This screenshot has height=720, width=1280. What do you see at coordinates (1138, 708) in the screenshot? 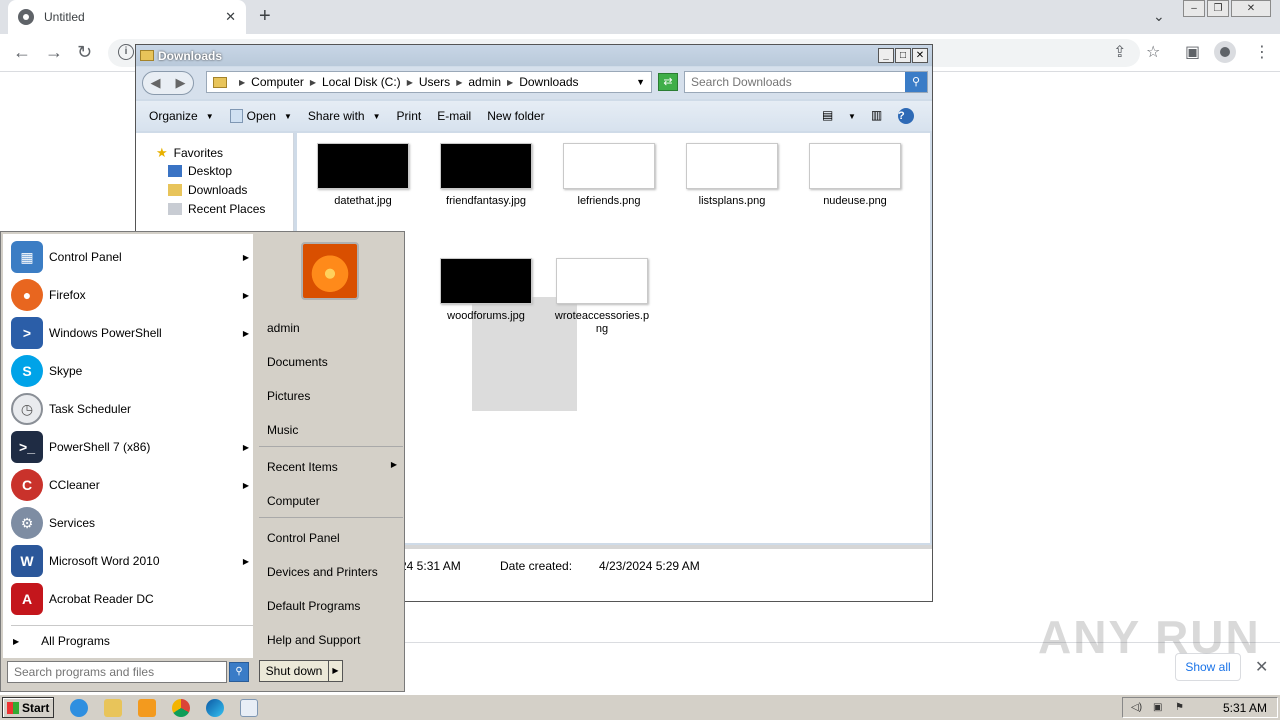
I see `volume-icon: ◁)` at bounding box center [1138, 708].